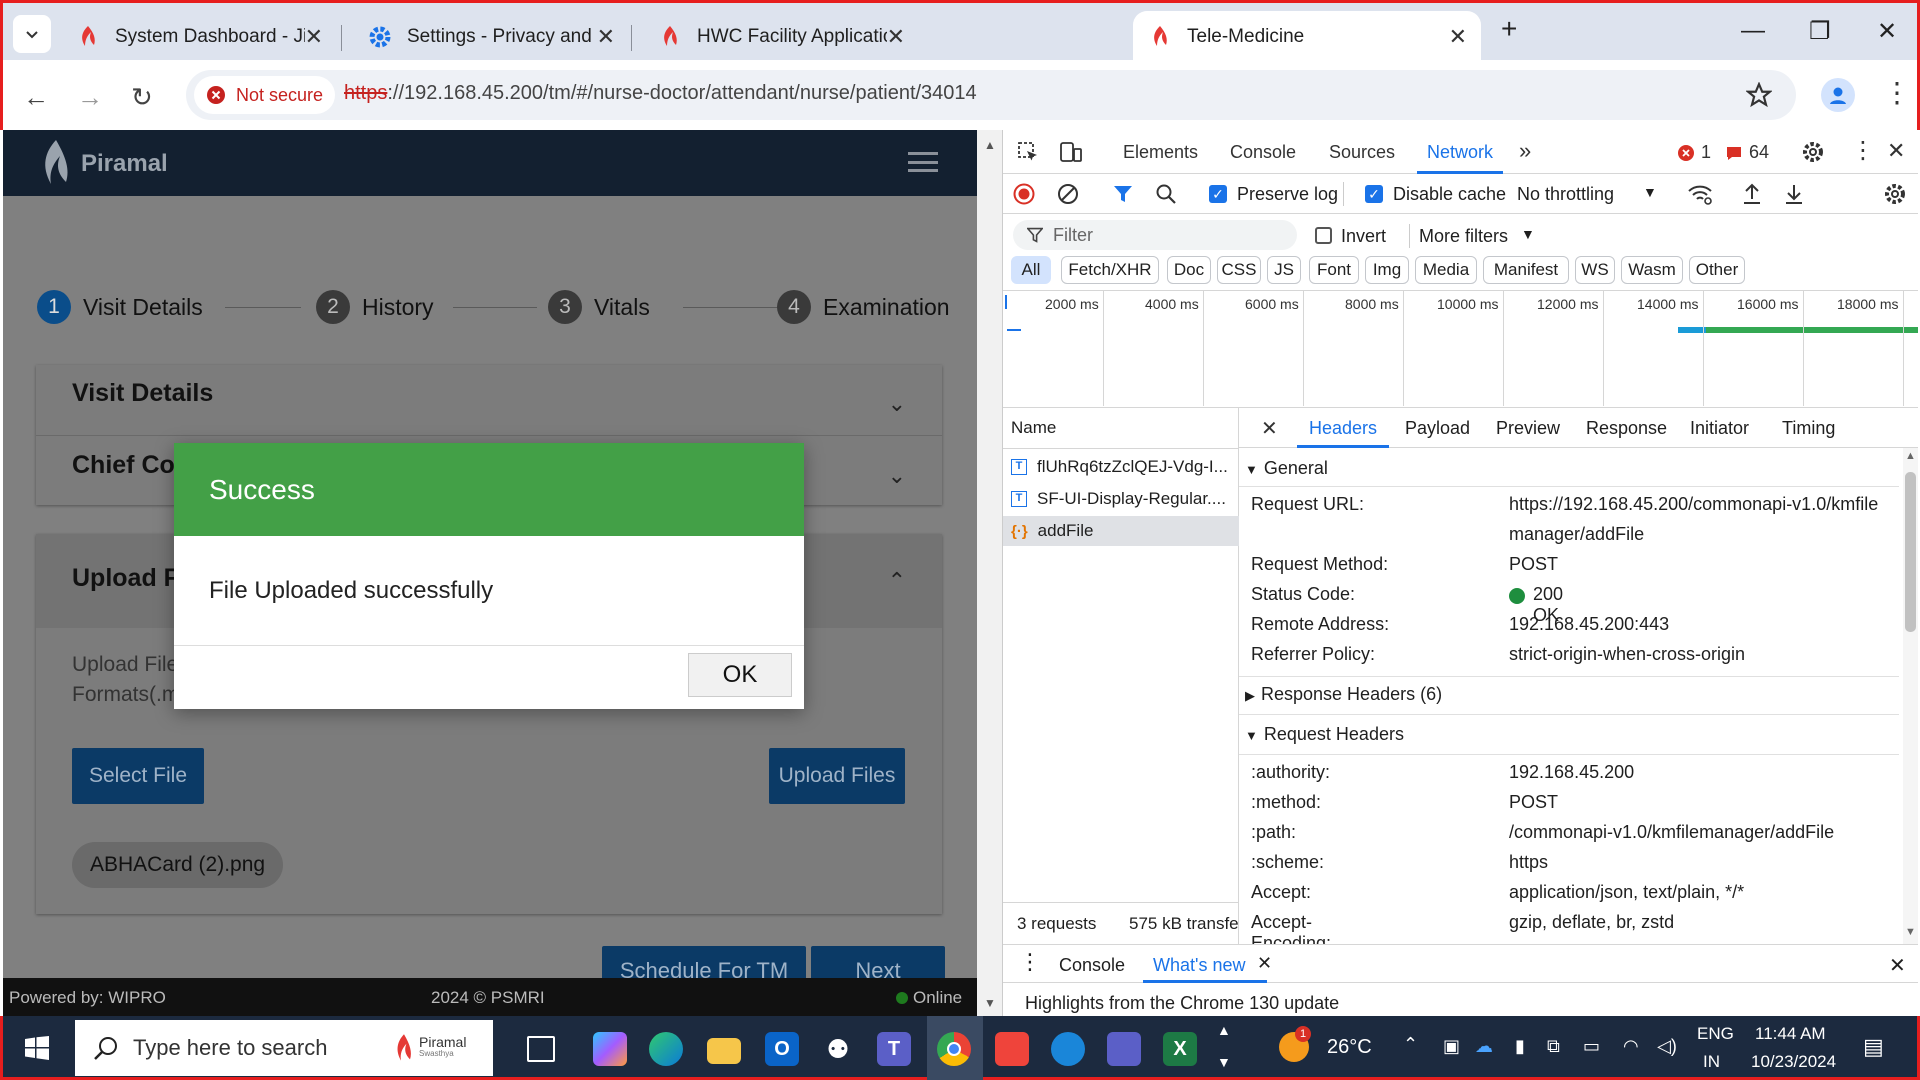 The width and height of the screenshot is (1920, 1080). I want to click on wifi-icon: ◠, so click(1631, 1046).